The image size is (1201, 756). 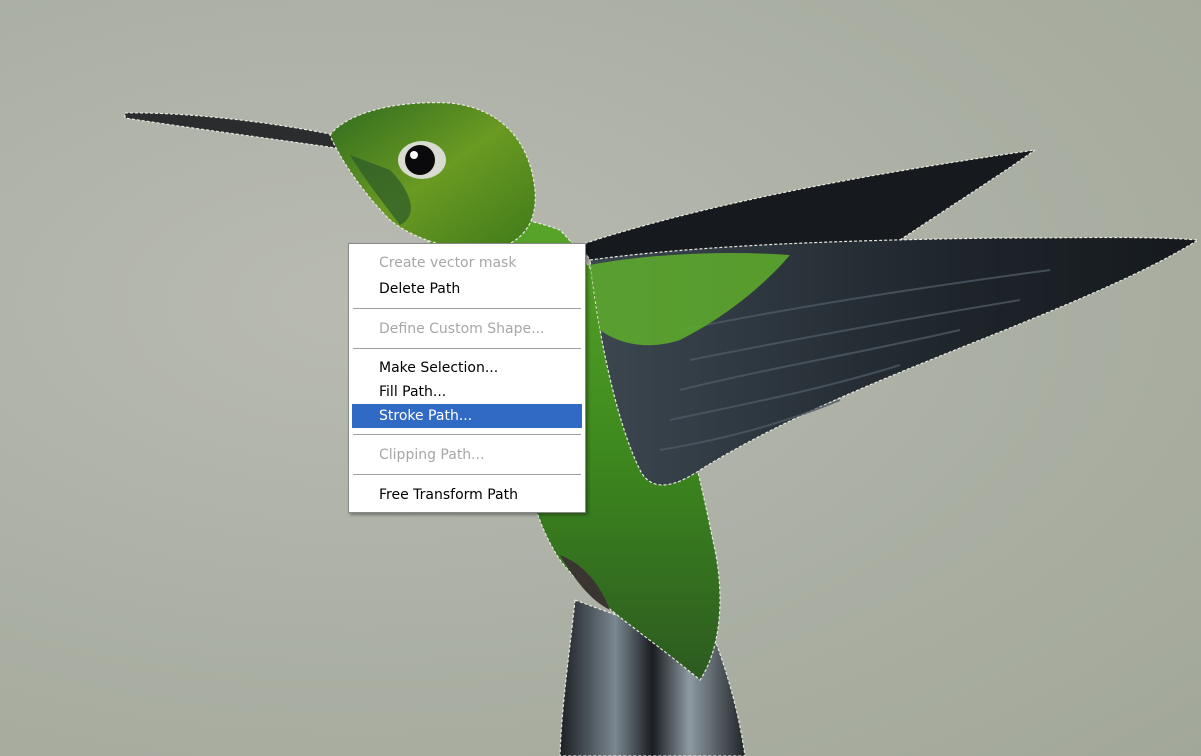 What do you see at coordinates (467, 263) in the screenshot?
I see `menu-item-create-vector-mask: Create vector mask` at bounding box center [467, 263].